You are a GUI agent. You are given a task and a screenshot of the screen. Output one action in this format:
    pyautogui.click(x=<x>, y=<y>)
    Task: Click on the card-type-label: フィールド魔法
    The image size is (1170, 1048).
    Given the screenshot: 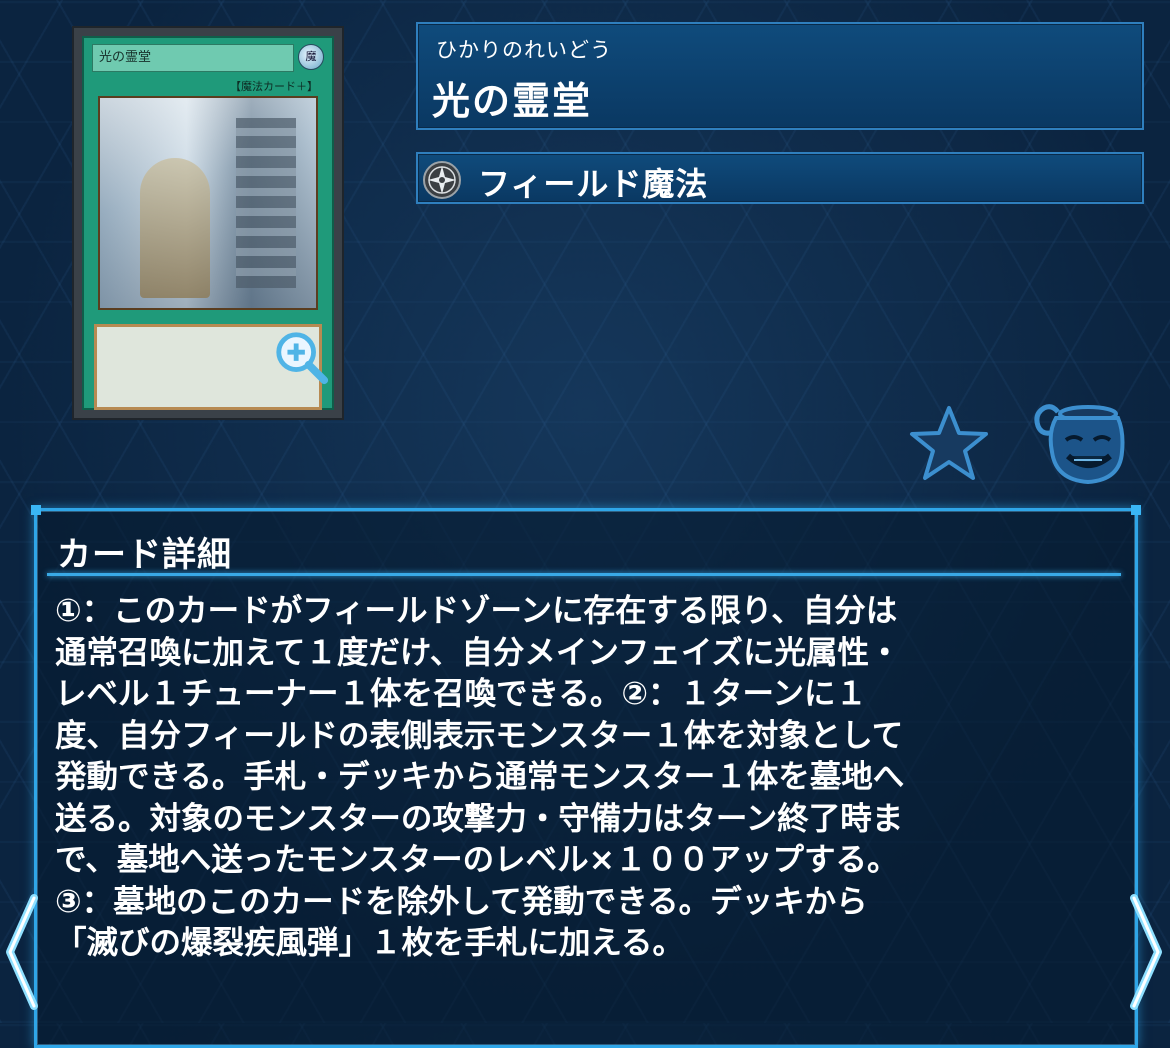 What is the action you would take?
    pyautogui.click(x=593, y=184)
    